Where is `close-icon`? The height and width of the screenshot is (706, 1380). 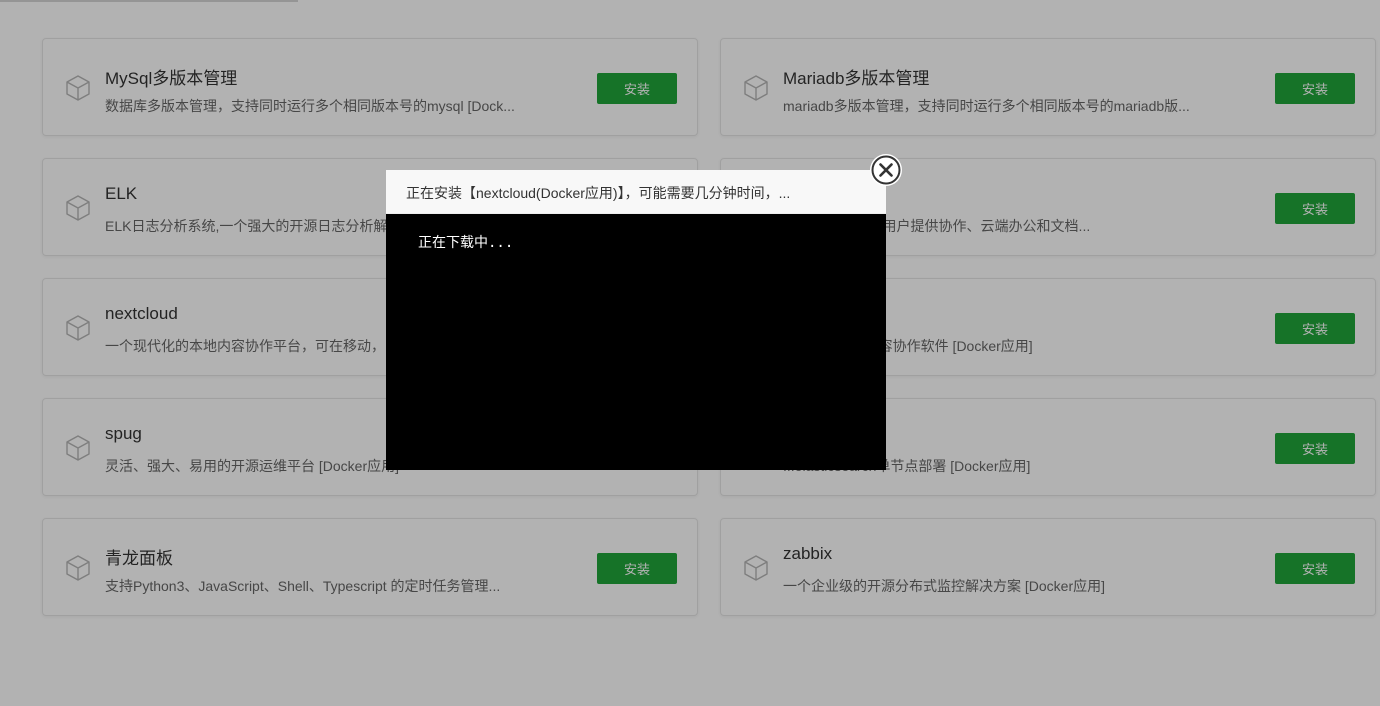
close-icon is located at coordinates (886, 170).